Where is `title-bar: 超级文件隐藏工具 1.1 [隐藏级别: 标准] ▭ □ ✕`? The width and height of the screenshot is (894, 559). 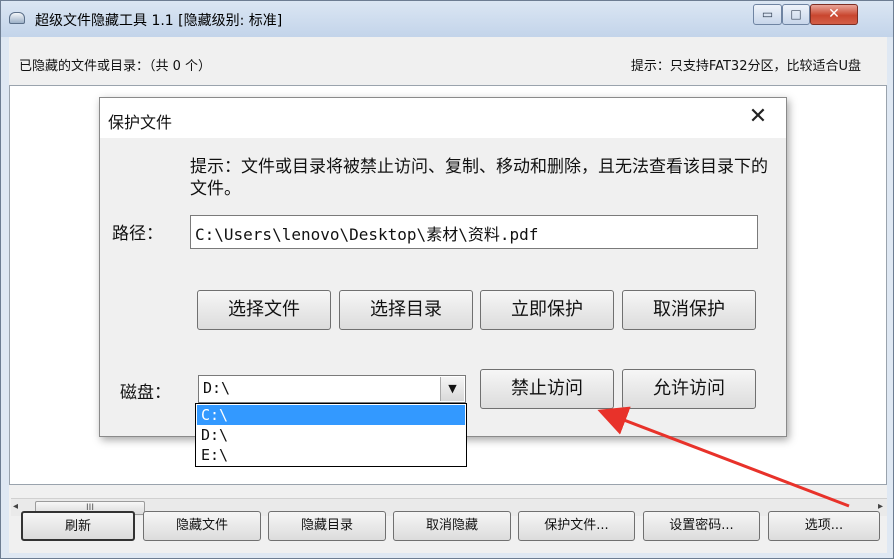 title-bar: 超级文件隐藏工具 1.1 [隐藏级别: 标准] ▭ □ ✕ is located at coordinates (447, 19).